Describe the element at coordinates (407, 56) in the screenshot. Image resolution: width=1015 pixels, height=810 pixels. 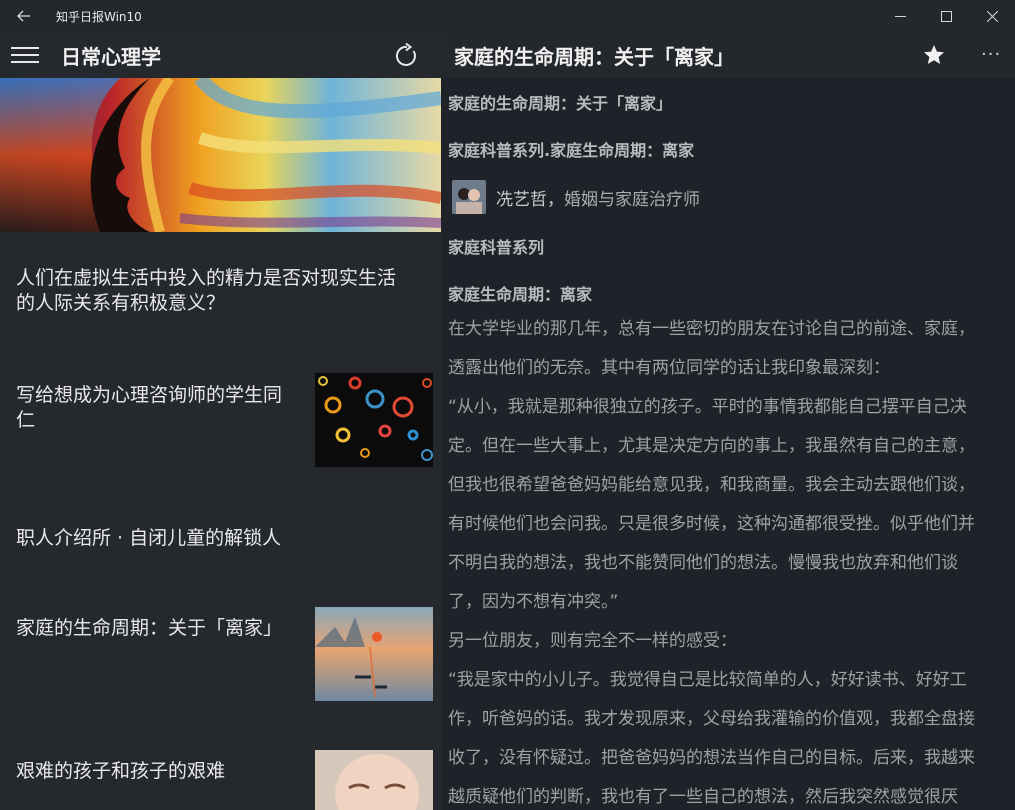
I see `refresh-icon` at that location.